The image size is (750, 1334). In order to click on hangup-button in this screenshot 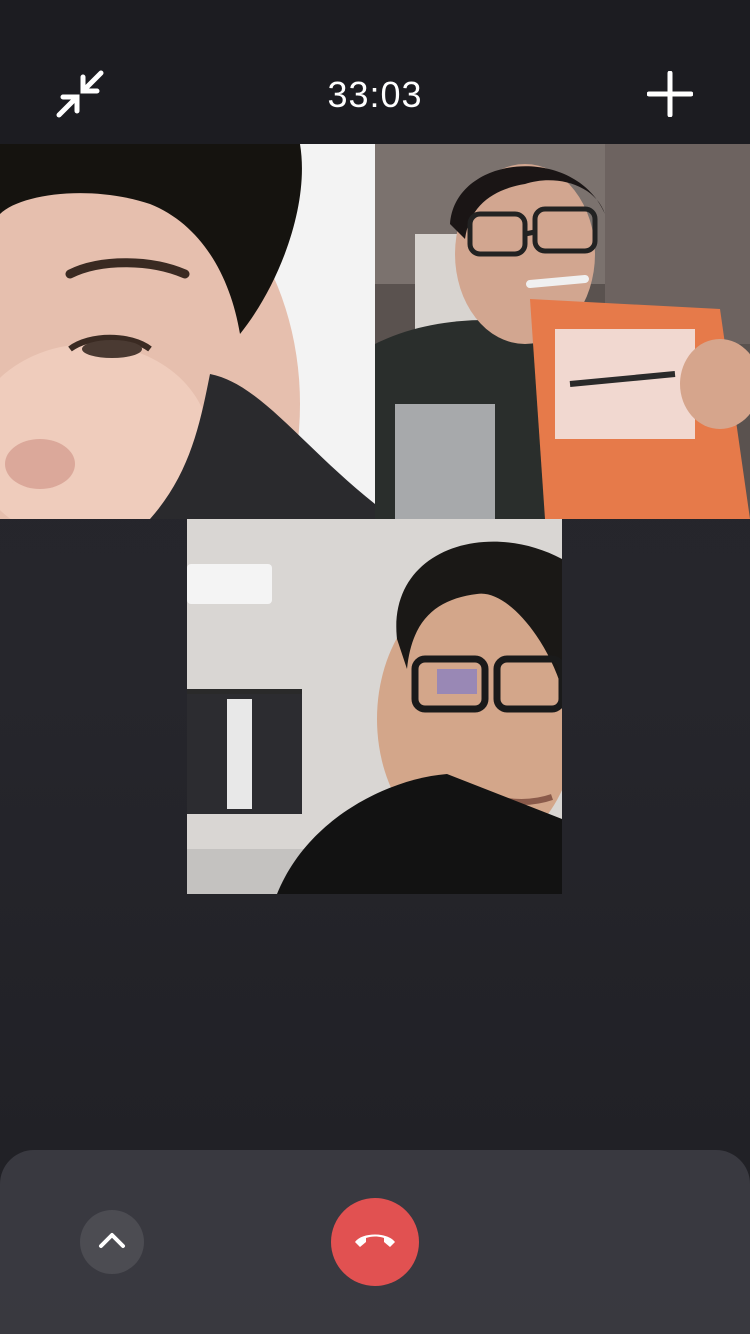, I will do `click(375, 1242)`.